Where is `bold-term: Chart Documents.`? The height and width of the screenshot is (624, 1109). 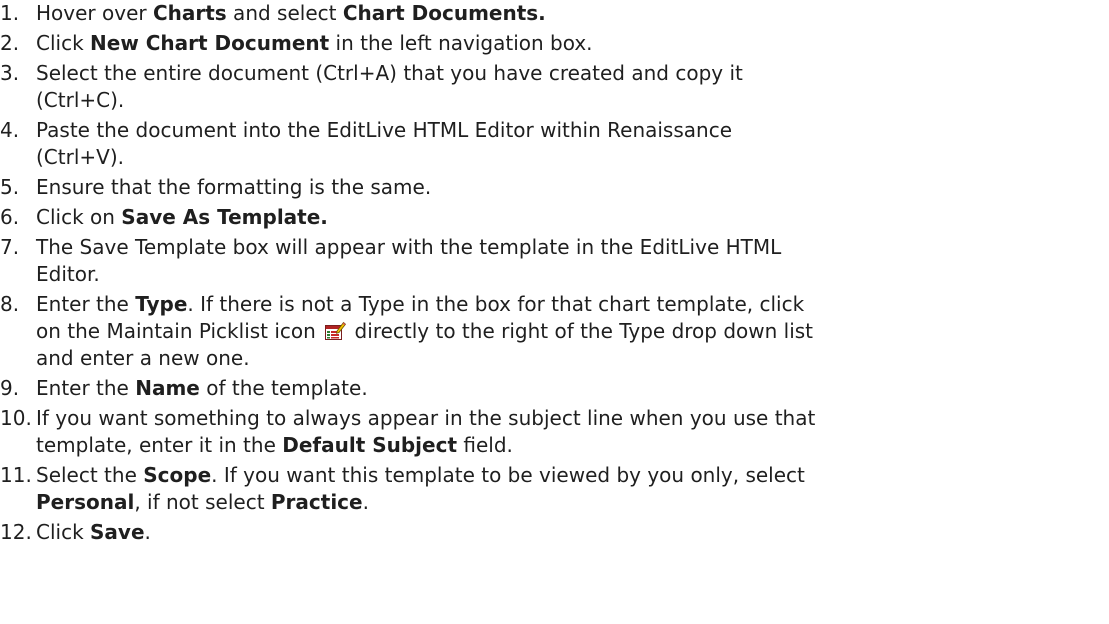
bold-term: Chart Documents. is located at coordinates (444, 13).